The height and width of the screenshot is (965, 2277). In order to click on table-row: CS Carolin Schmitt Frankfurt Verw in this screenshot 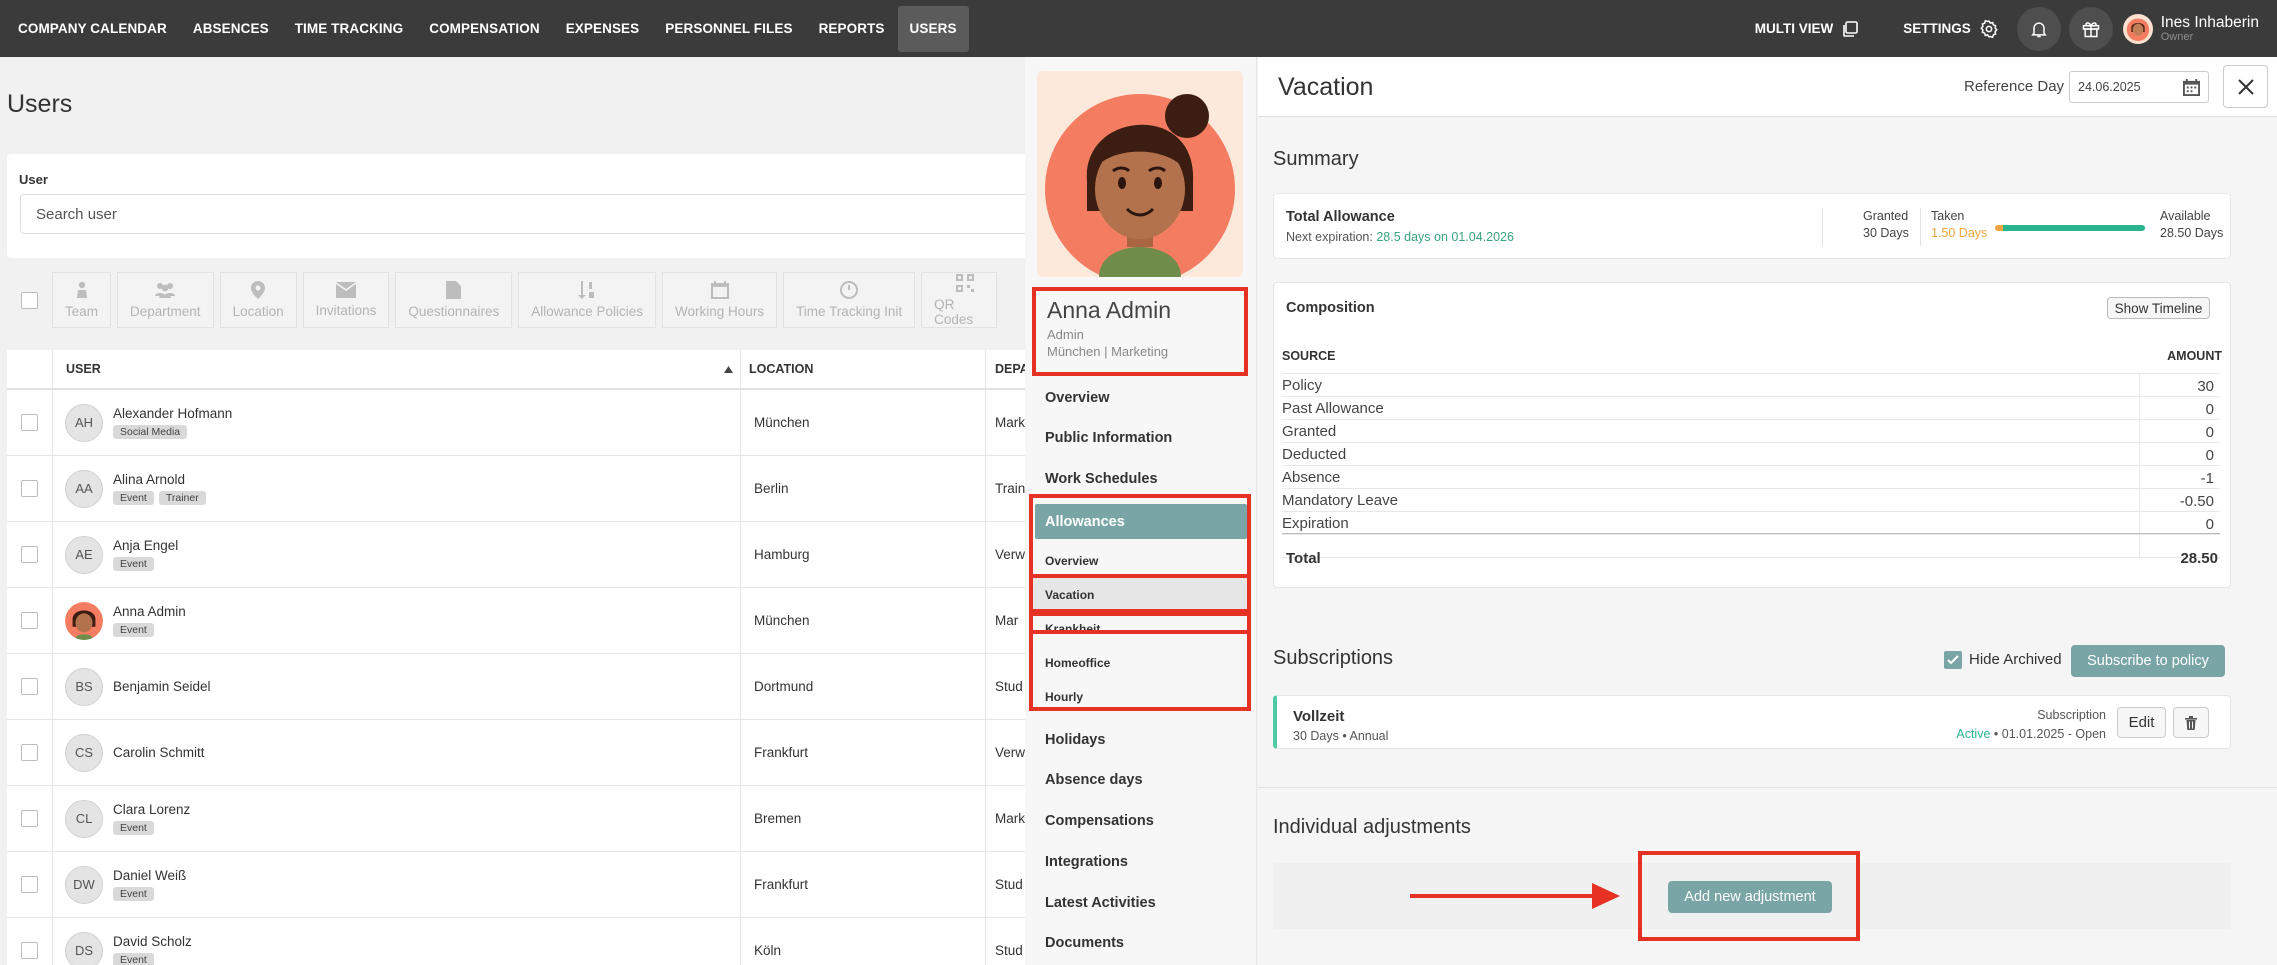, I will do `click(522, 753)`.